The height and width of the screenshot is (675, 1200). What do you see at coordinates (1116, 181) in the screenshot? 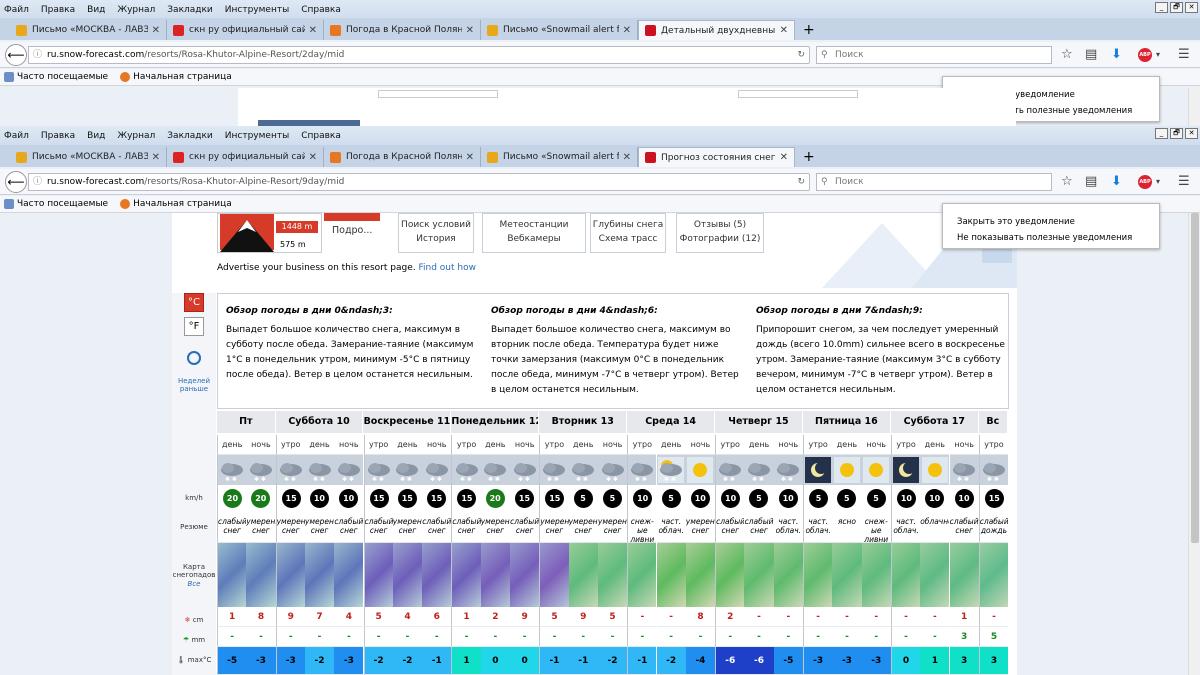
I see `download-icon-2: ⬇` at bounding box center [1116, 181].